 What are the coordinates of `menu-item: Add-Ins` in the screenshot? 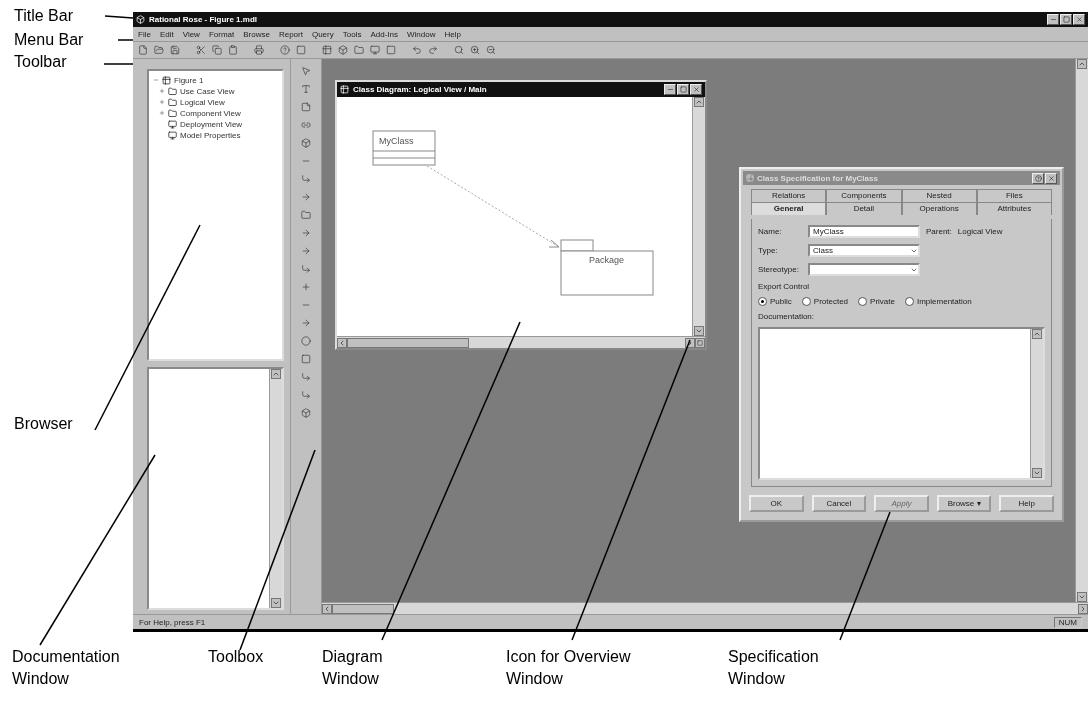 It's located at (384, 34).